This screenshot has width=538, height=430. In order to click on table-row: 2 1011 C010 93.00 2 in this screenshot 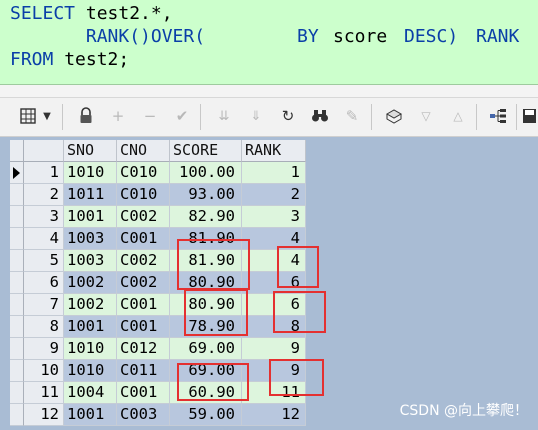, I will do `click(158, 195)`.